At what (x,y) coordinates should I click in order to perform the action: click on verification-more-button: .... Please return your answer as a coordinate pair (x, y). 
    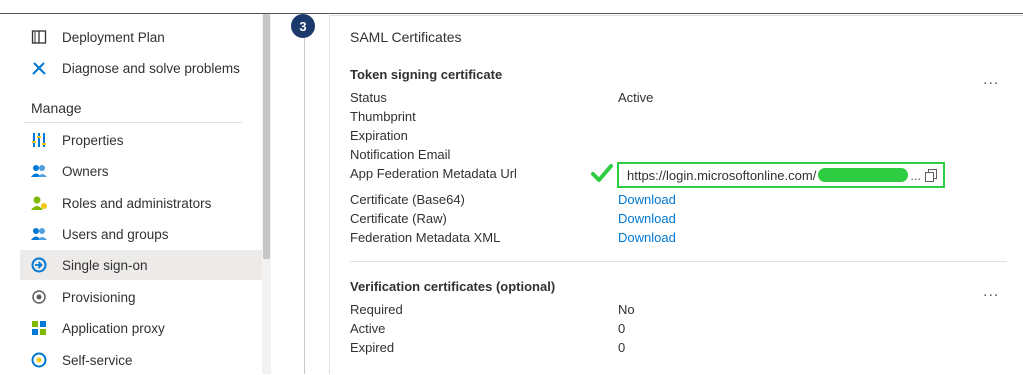
    Looking at the image, I should click on (991, 292).